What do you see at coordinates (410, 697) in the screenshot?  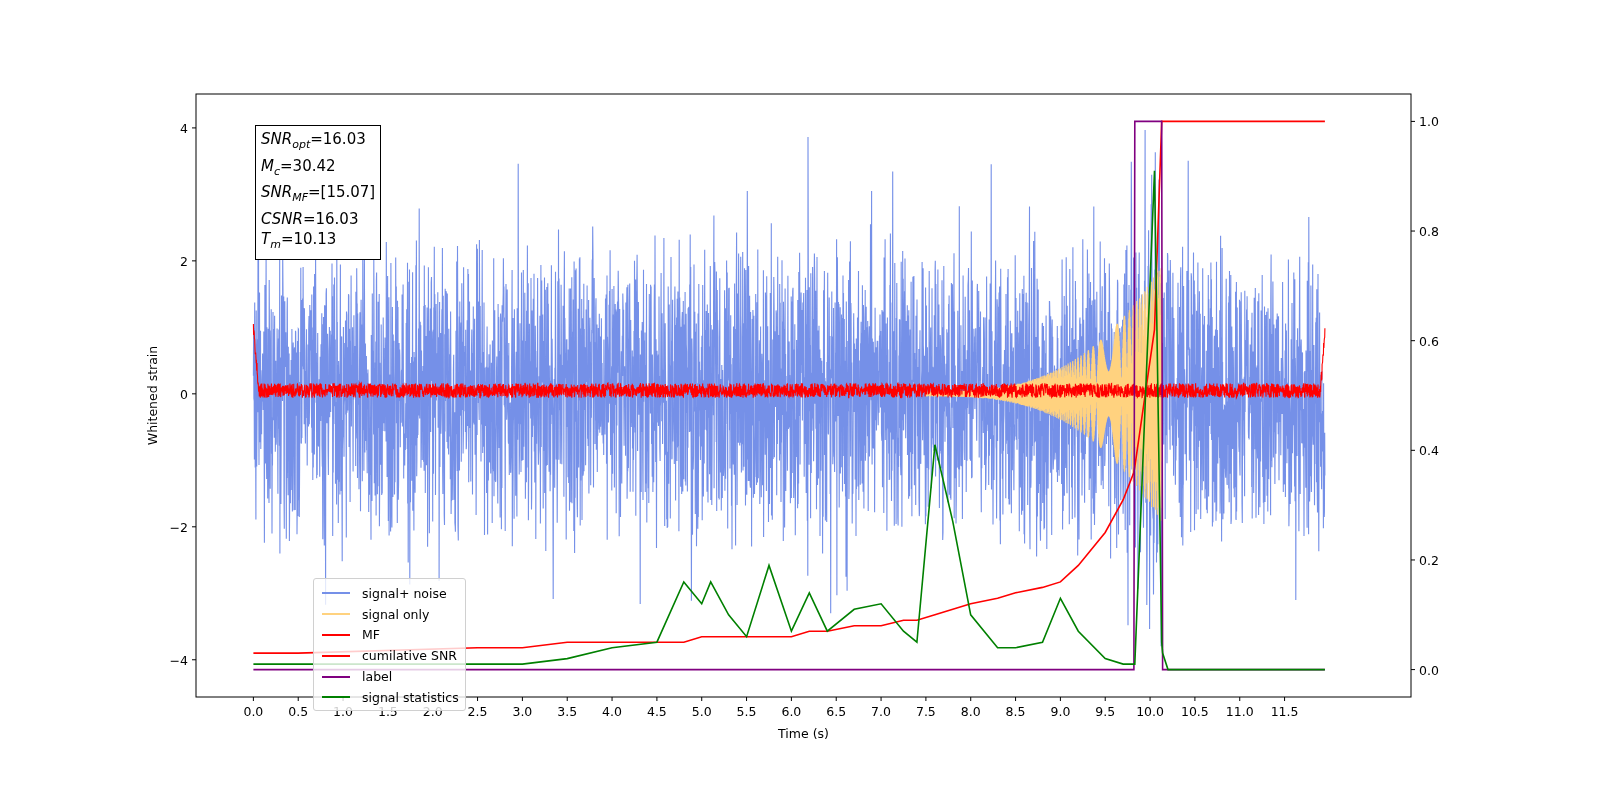 I see `legend-label: signal statistics` at bounding box center [410, 697].